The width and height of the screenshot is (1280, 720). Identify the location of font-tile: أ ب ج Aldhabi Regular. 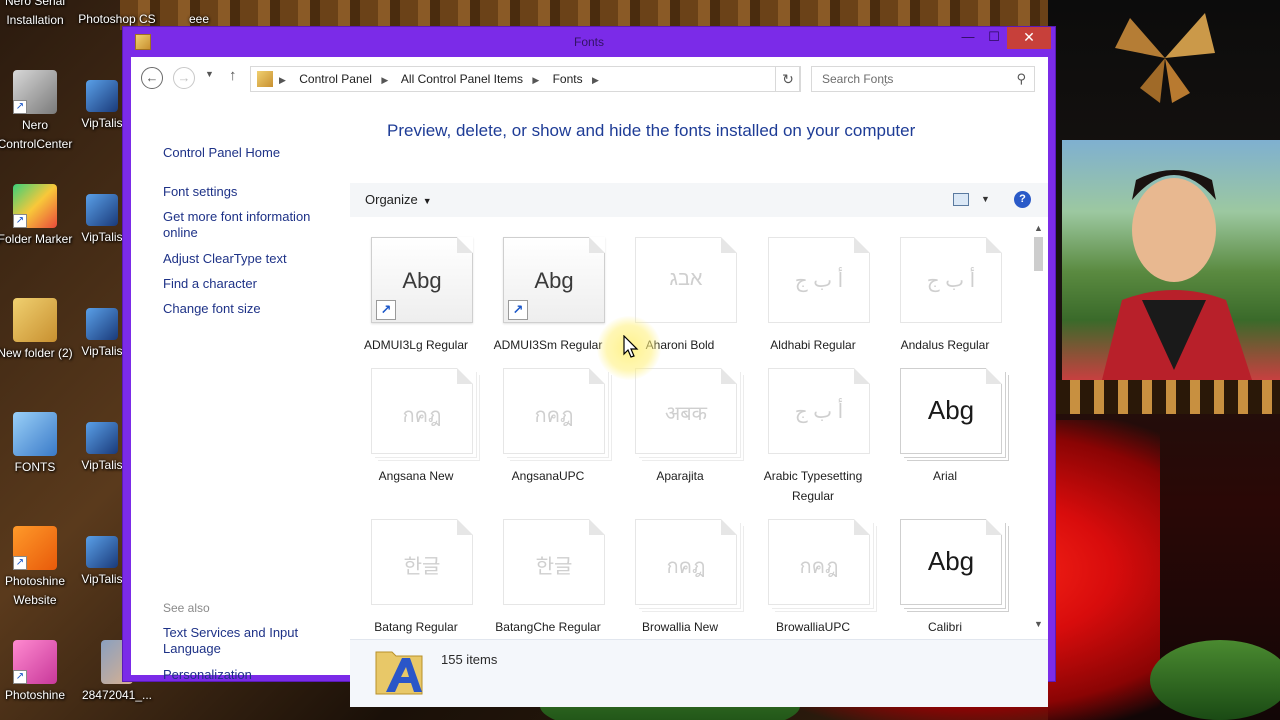
(813, 284).